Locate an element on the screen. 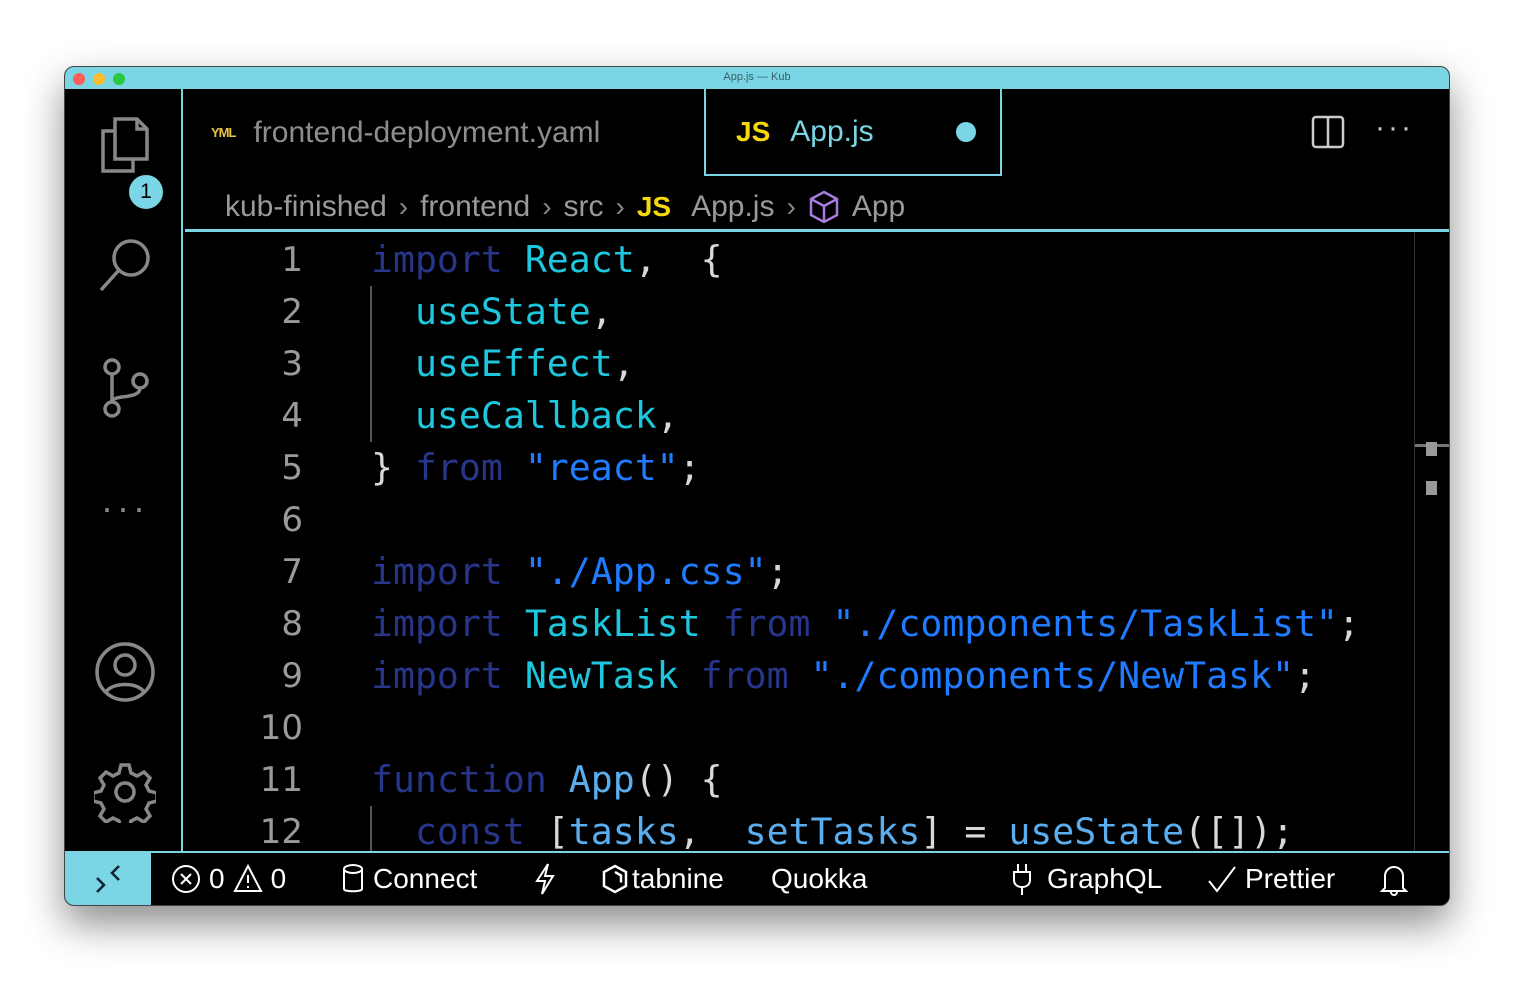 The height and width of the screenshot is (983, 1522). explorer-badge: 1 is located at coordinates (146, 192).